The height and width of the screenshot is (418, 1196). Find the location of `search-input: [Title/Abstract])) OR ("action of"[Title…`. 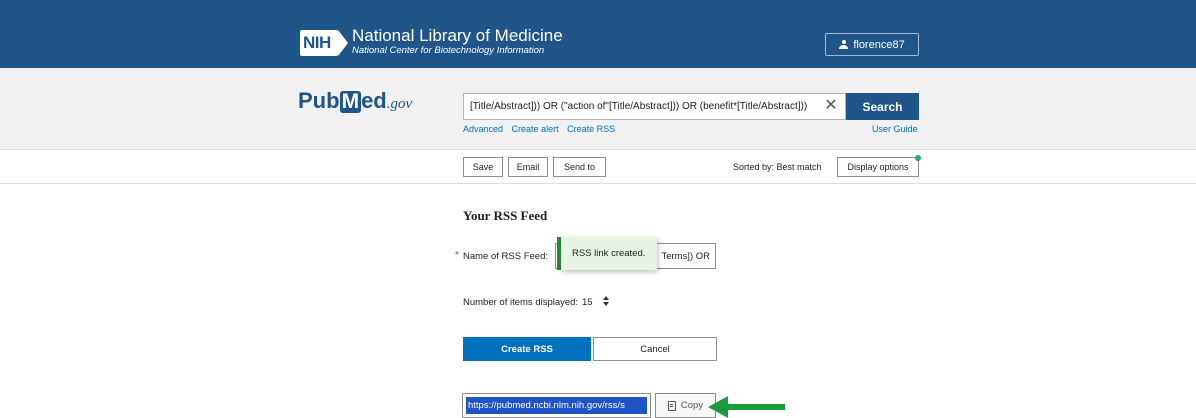

search-input: [Title/Abstract])) OR ("action of"[Title… is located at coordinates (654, 106).